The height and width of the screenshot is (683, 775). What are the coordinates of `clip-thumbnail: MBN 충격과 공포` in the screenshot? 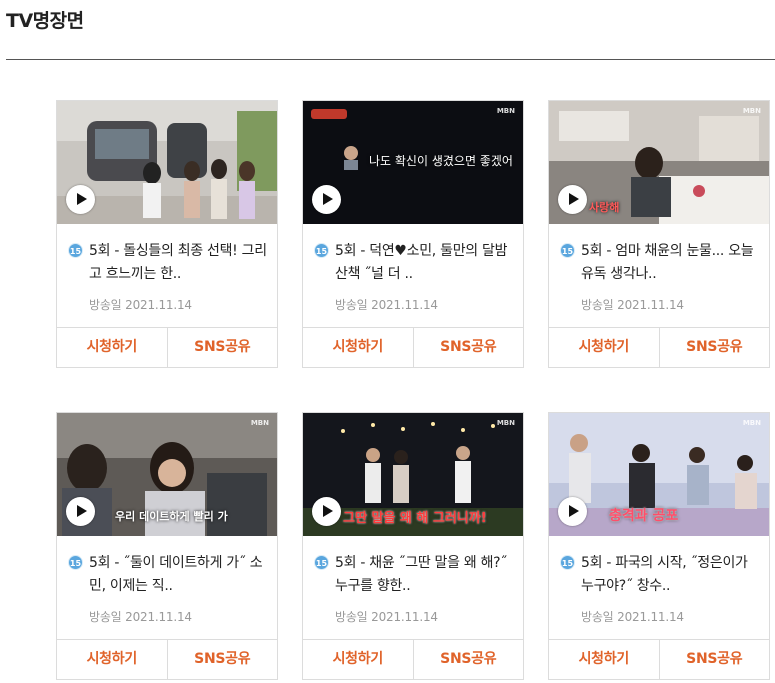 It's located at (659, 474).